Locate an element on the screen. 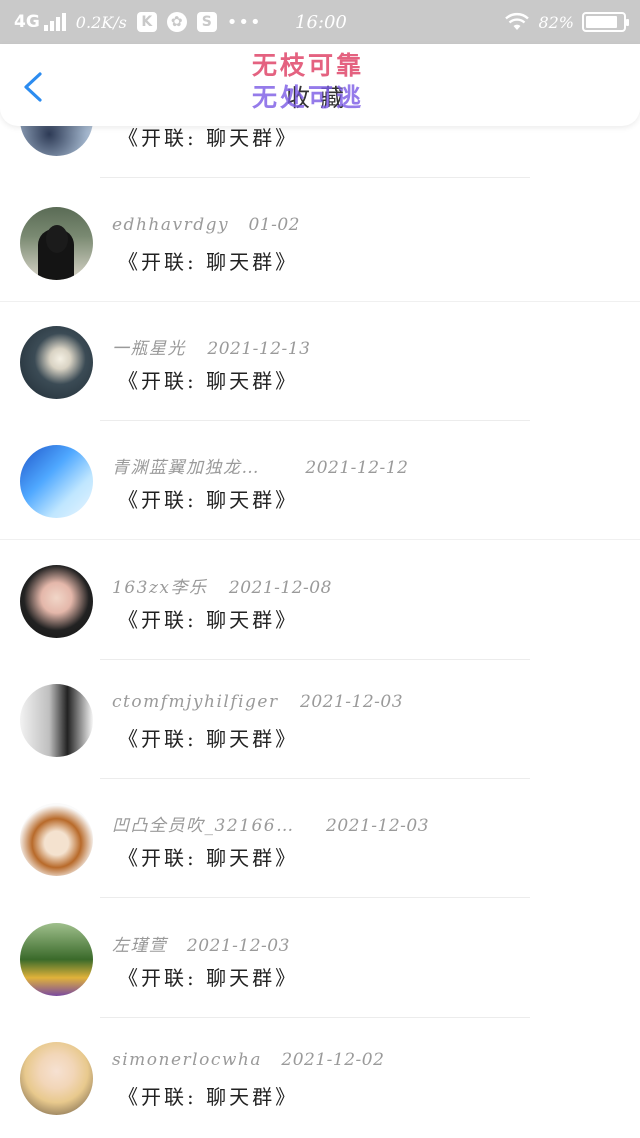  item-meta: 青渊蓝翼加独龙… 2021-12-12 is located at coordinates (260, 465).